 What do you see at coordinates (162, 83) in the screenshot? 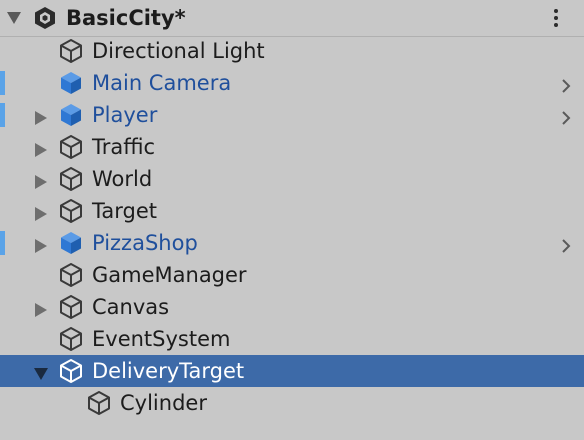
I see `hierarchy-item-label: Main Camera` at bounding box center [162, 83].